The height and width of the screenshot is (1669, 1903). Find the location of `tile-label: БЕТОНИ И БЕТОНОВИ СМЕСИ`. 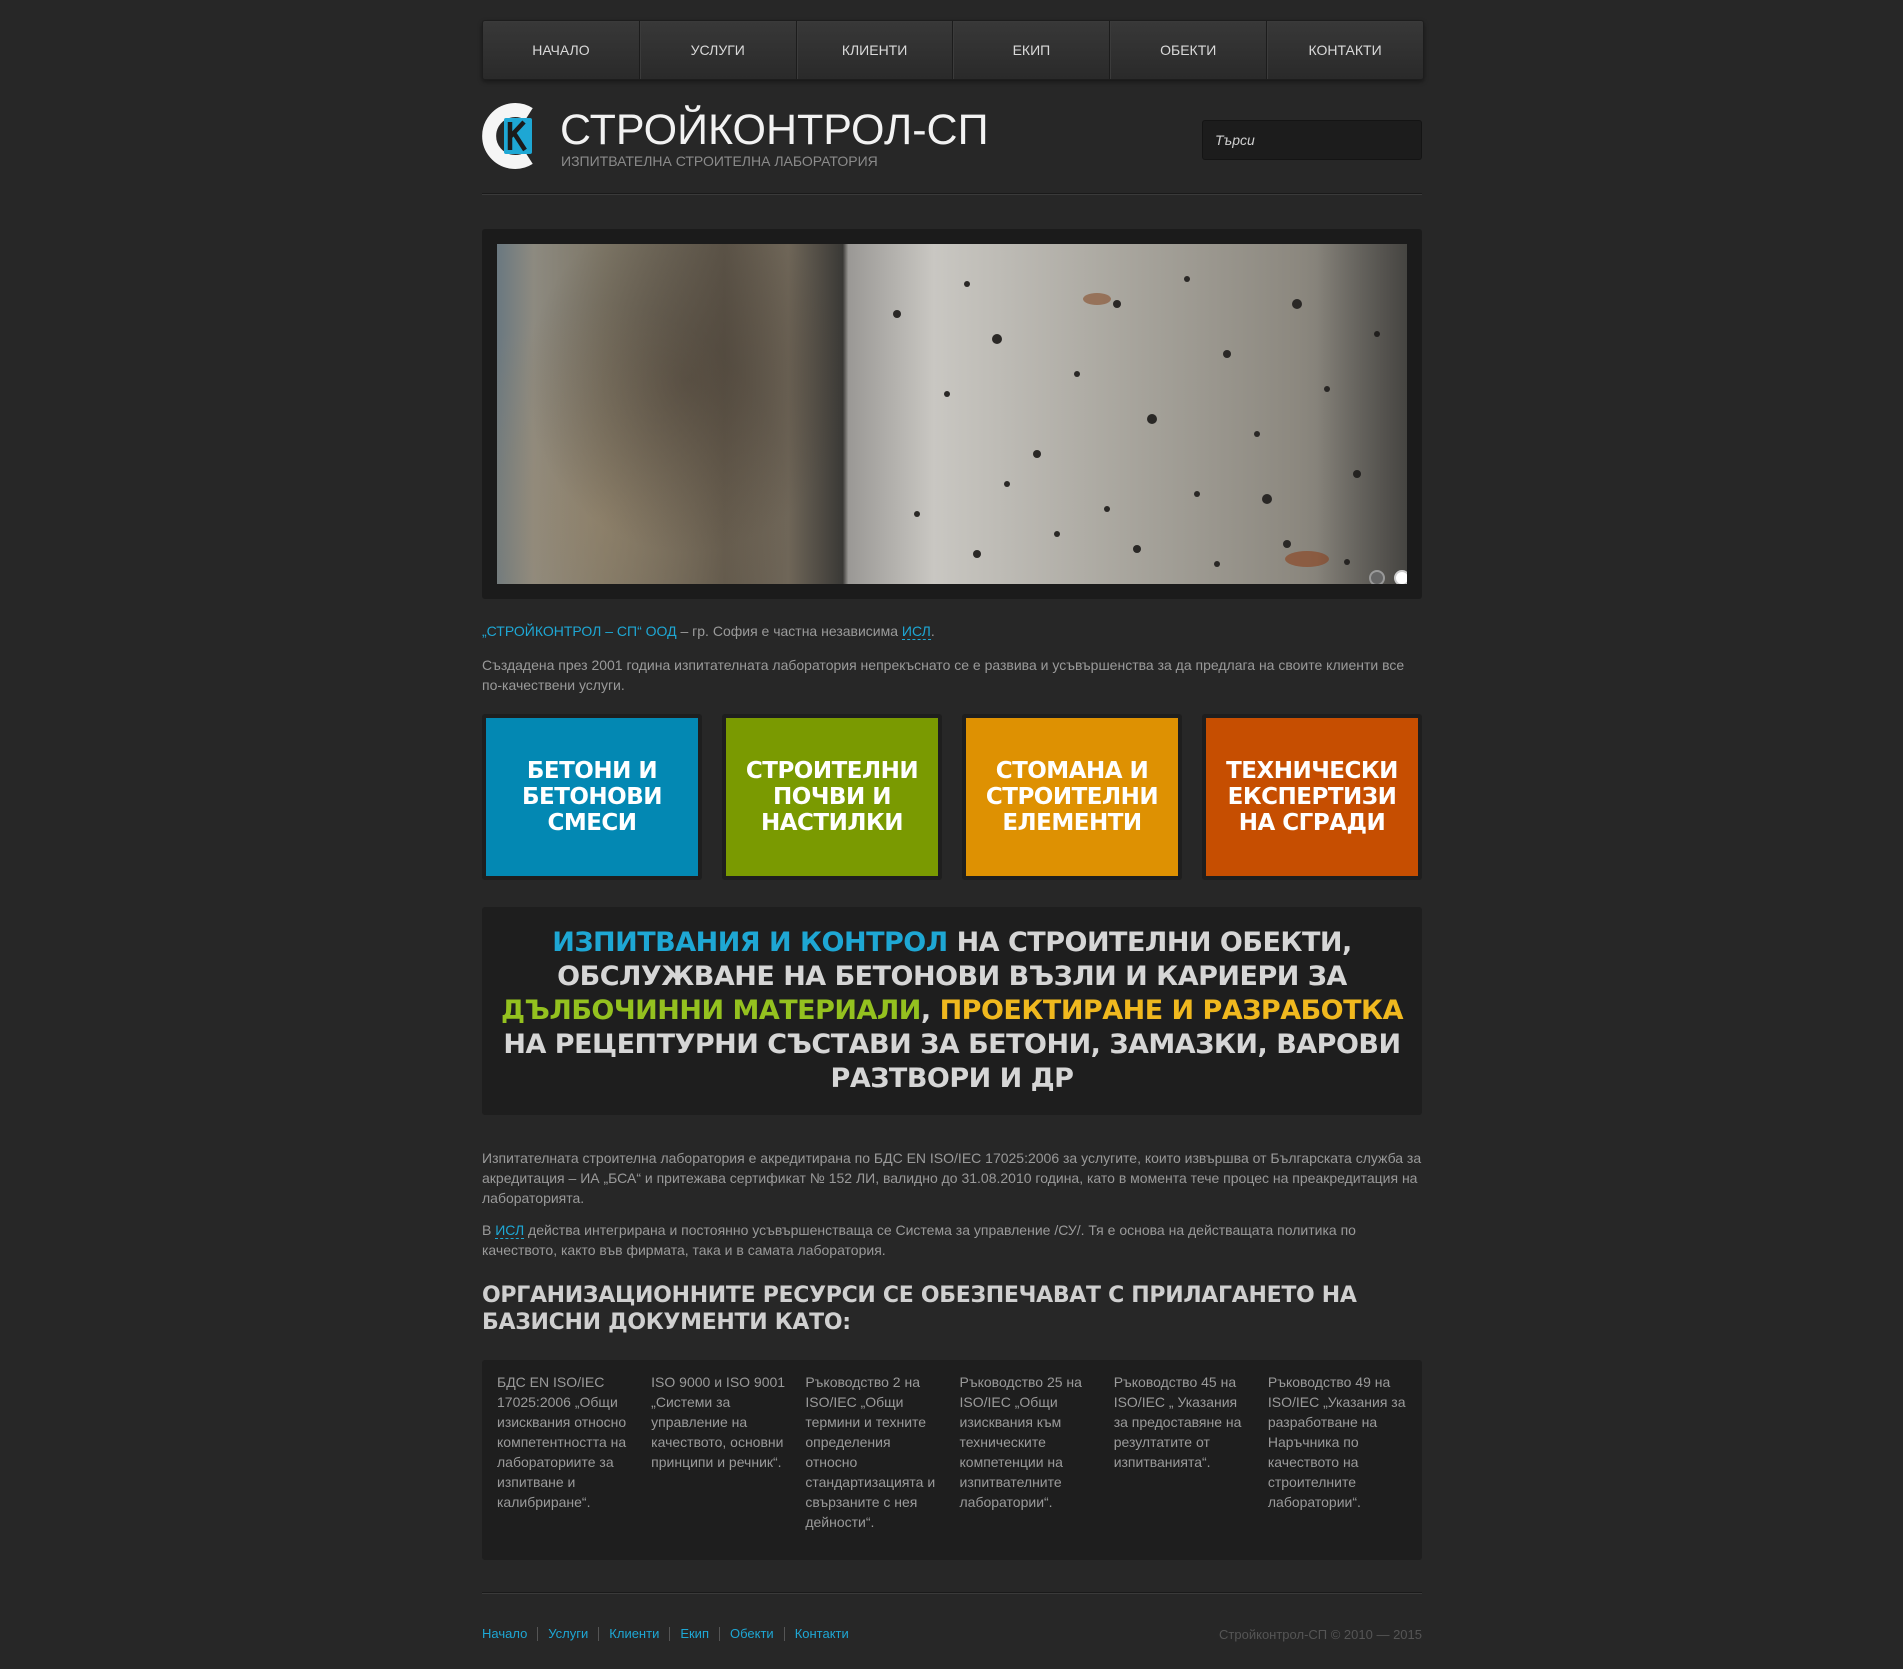

tile-label: БЕТОНИ И БЕТОНОВИ СМЕСИ is located at coordinates (592, 797).